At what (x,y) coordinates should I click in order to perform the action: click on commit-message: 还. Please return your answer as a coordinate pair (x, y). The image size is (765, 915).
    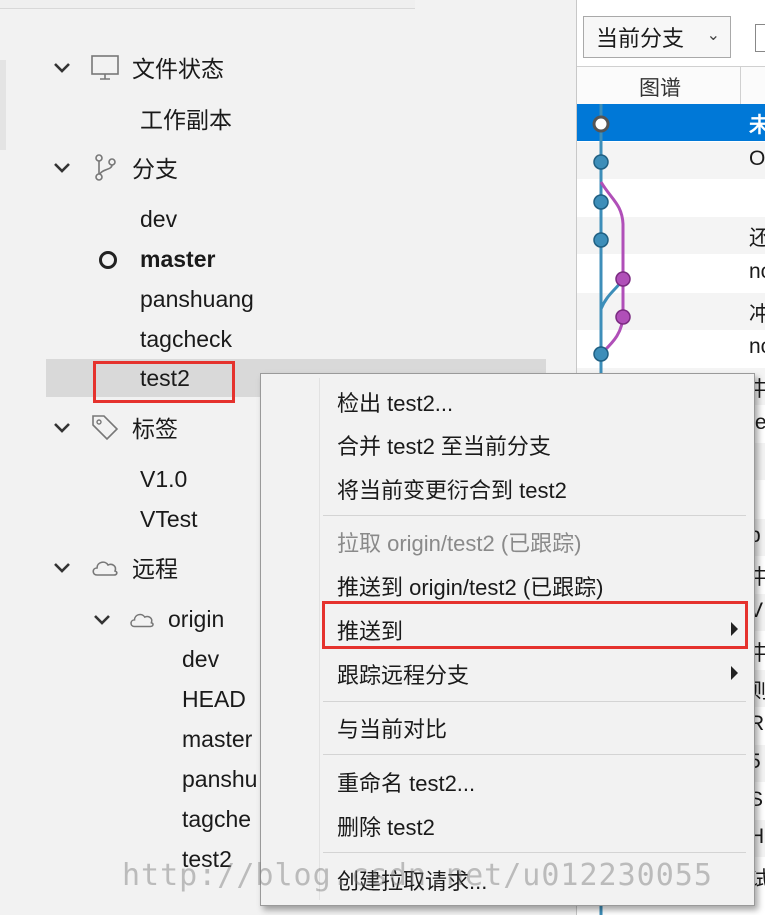
    Looking at the image, I should click on (757, 239).